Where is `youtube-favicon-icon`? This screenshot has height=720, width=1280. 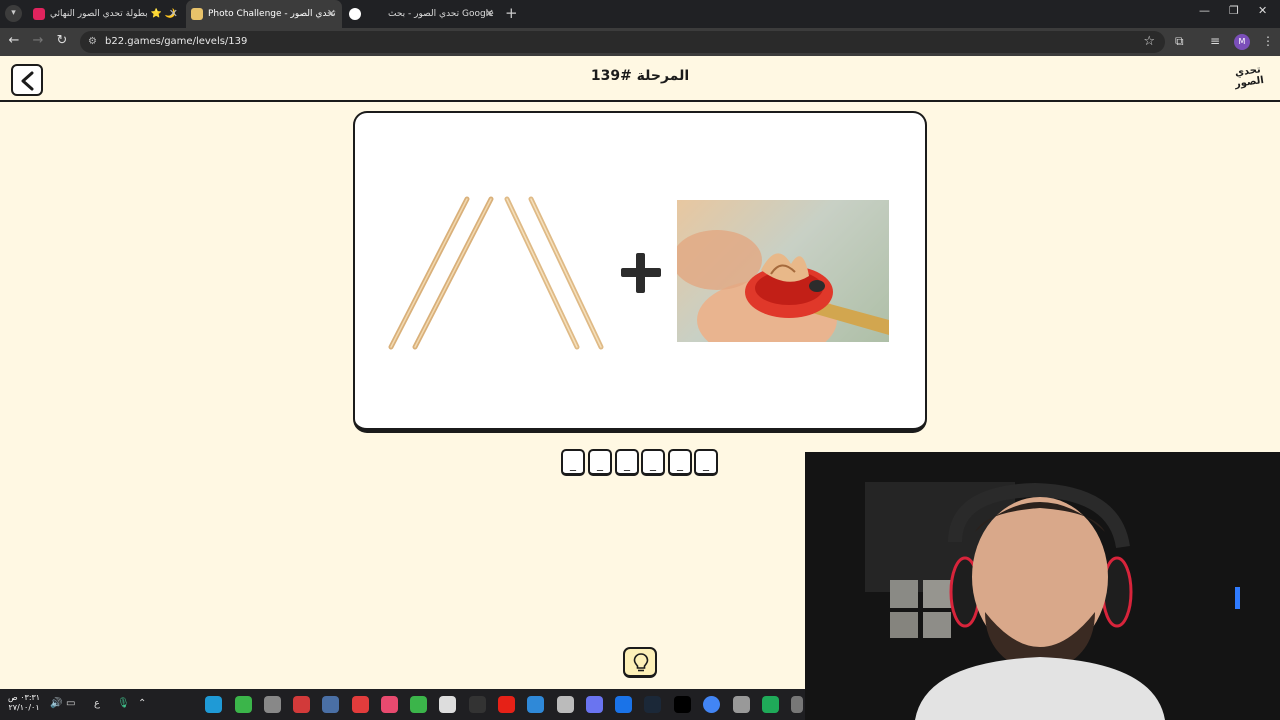
youtube-favicon-icon is located at coordinates (39, 14).